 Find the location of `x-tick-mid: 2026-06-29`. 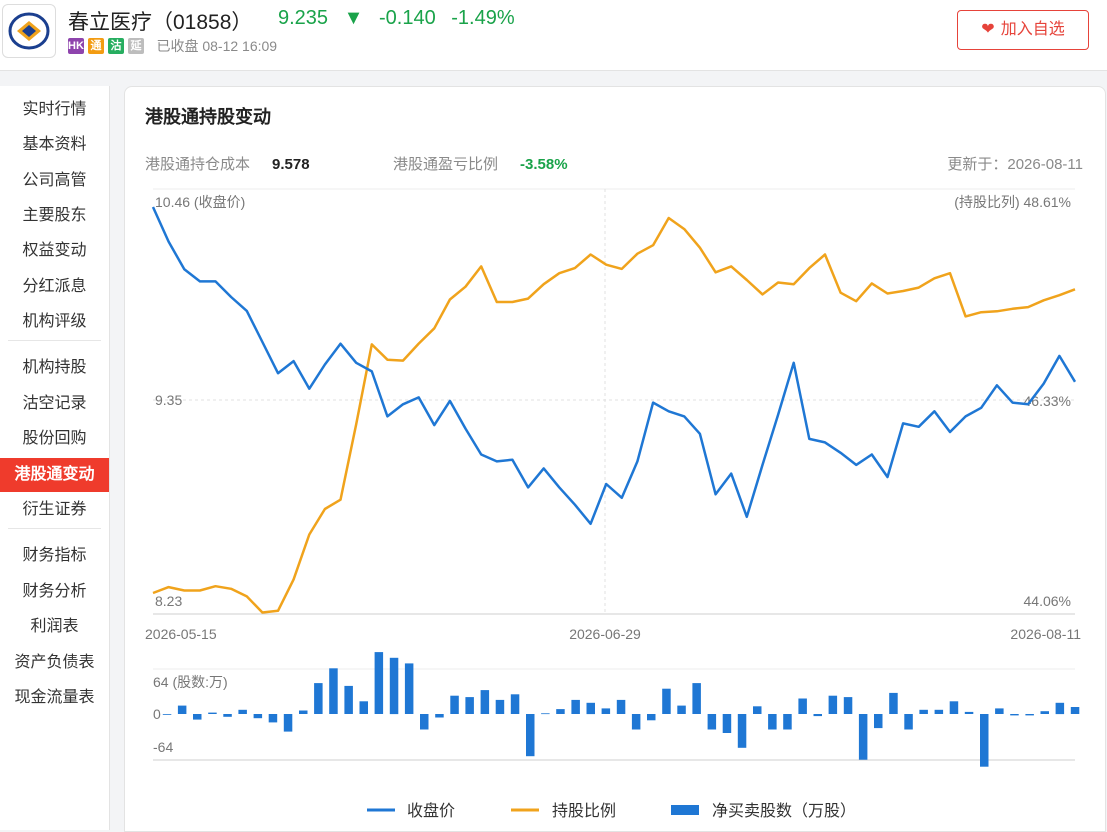

x-tick-mid: 2026-06-29 is located at coordinates (605, 634).